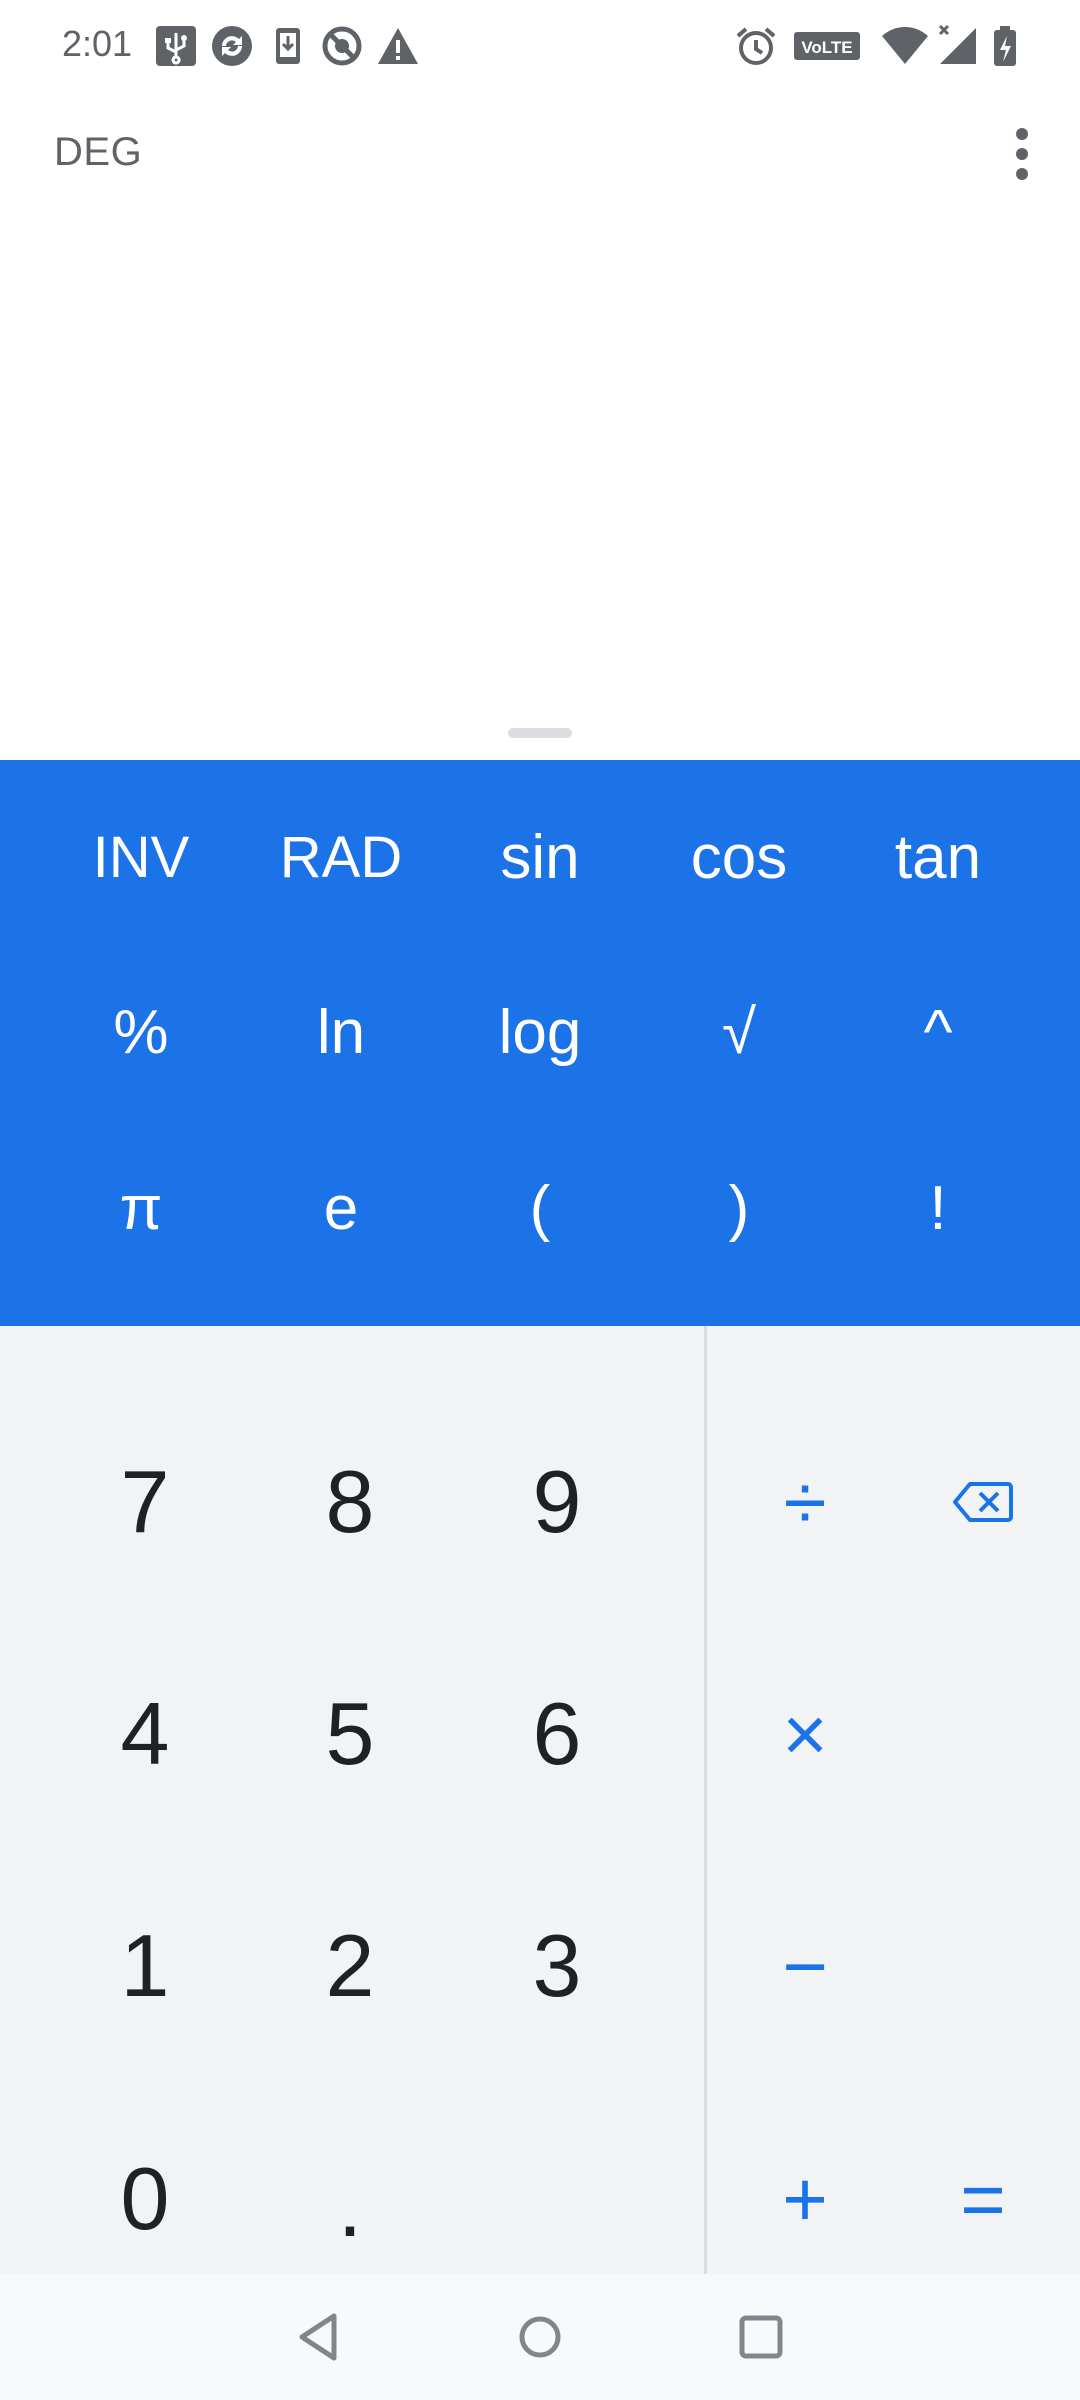  I want to click on close-paren-key: ), so click(739, 1208).